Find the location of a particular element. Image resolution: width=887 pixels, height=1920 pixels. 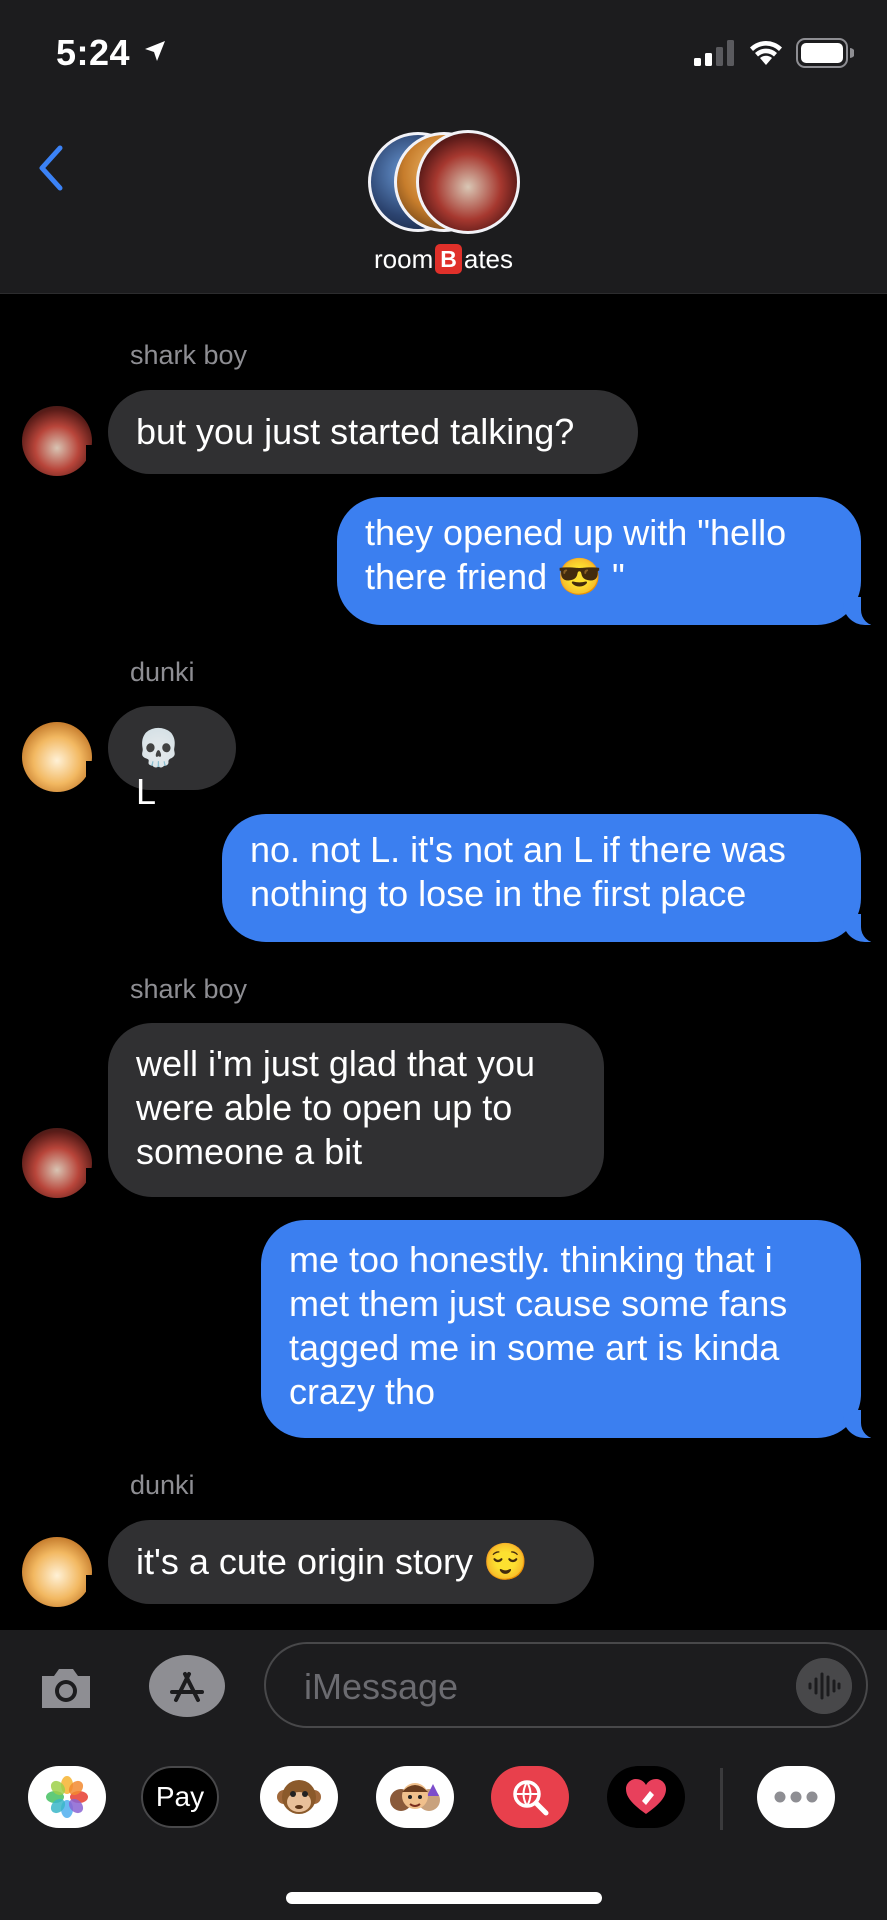

b-button-emoji: B is located at coordinates (448, 259).